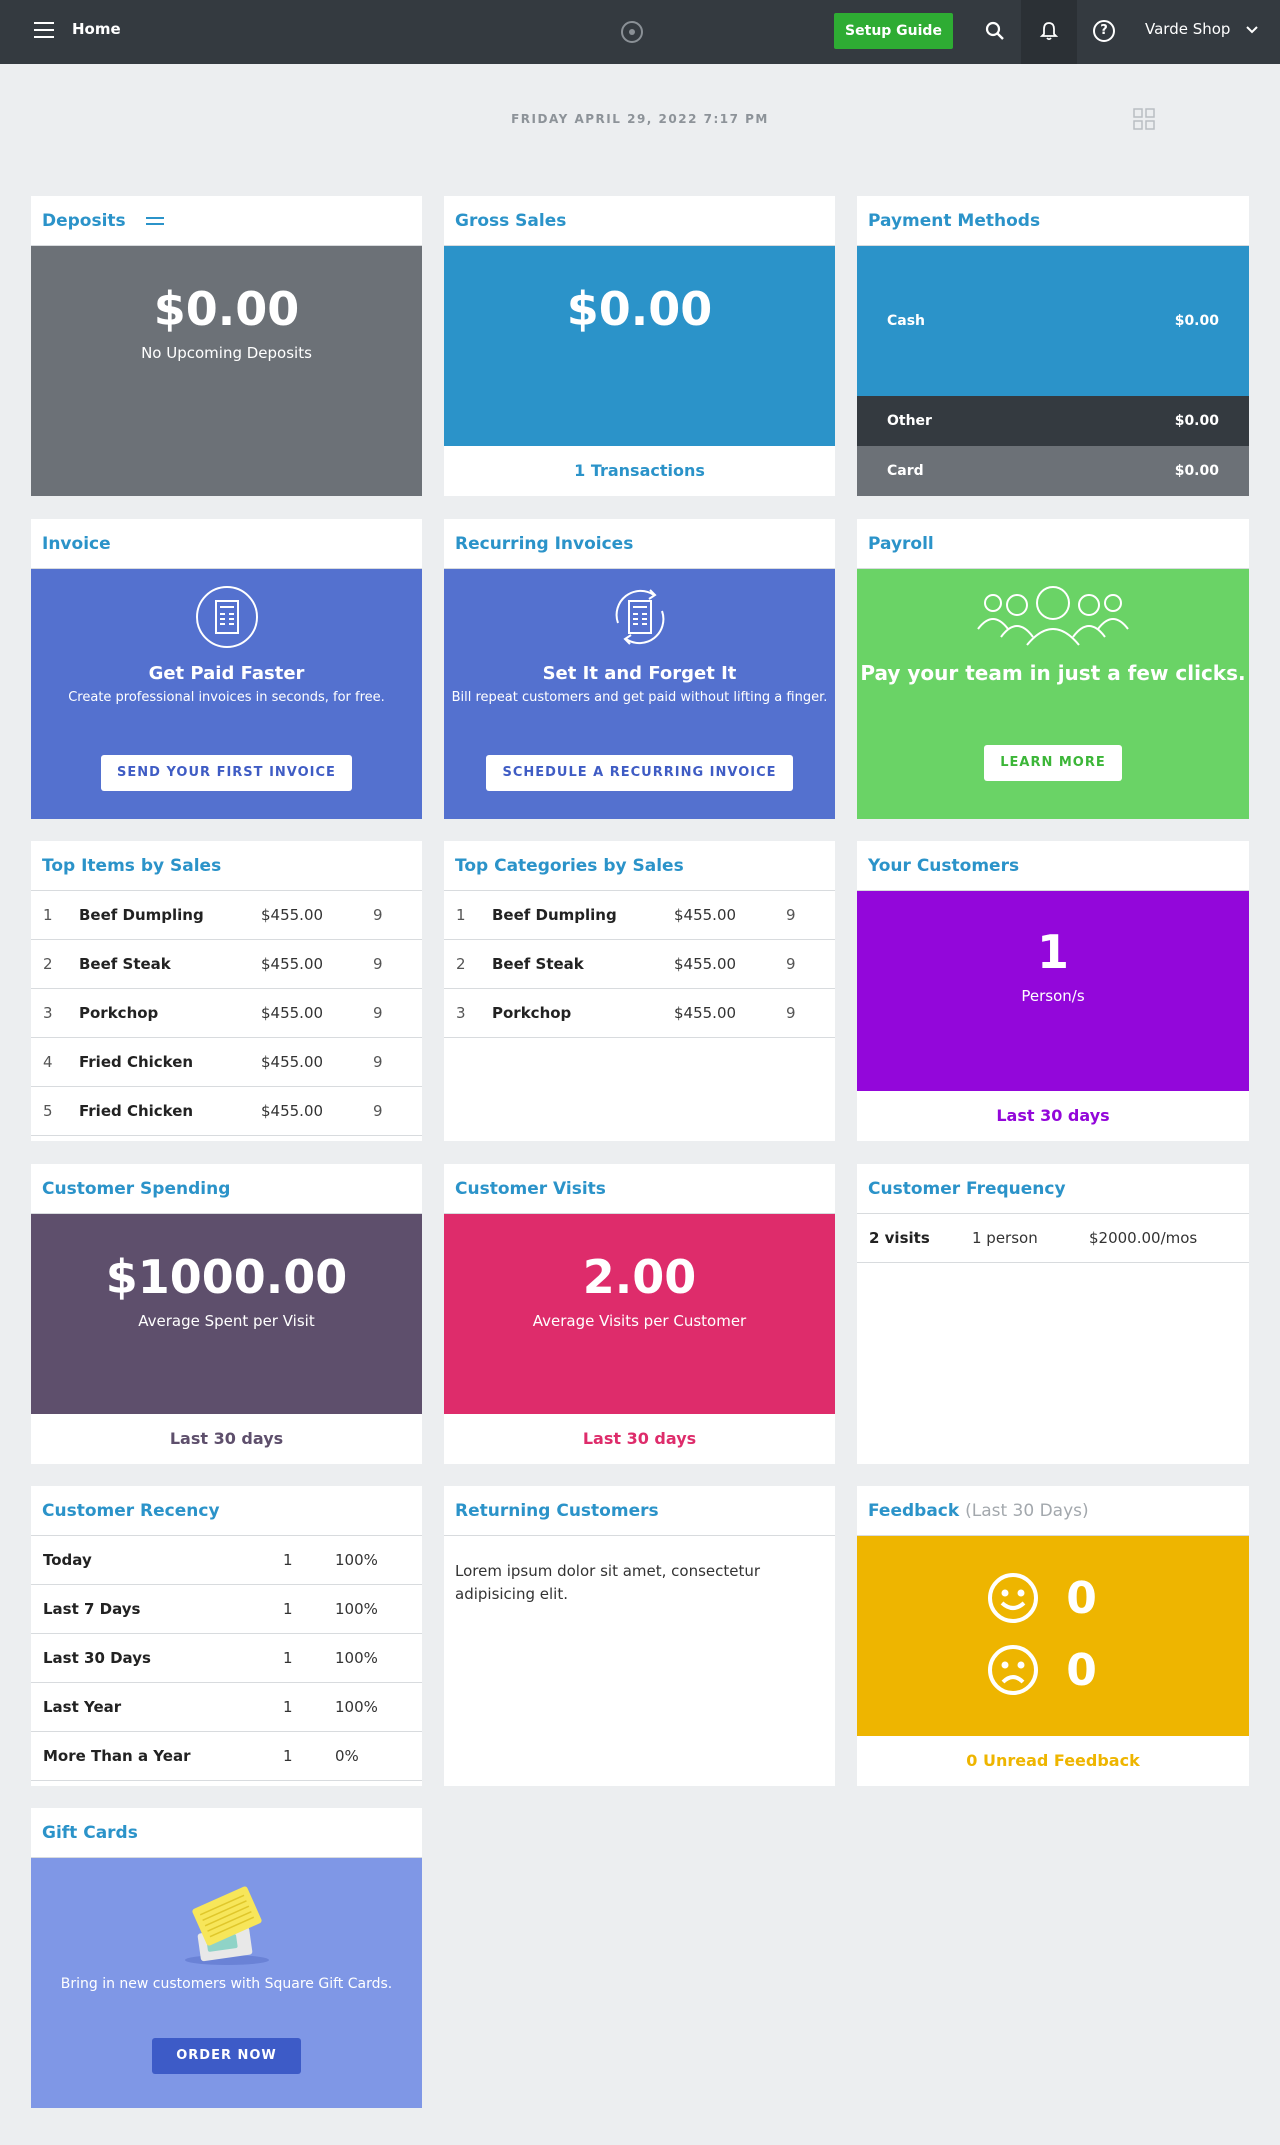 This screenshot has height=2145, width=1280. I want to click on rank: 4, so click(48, 1062).